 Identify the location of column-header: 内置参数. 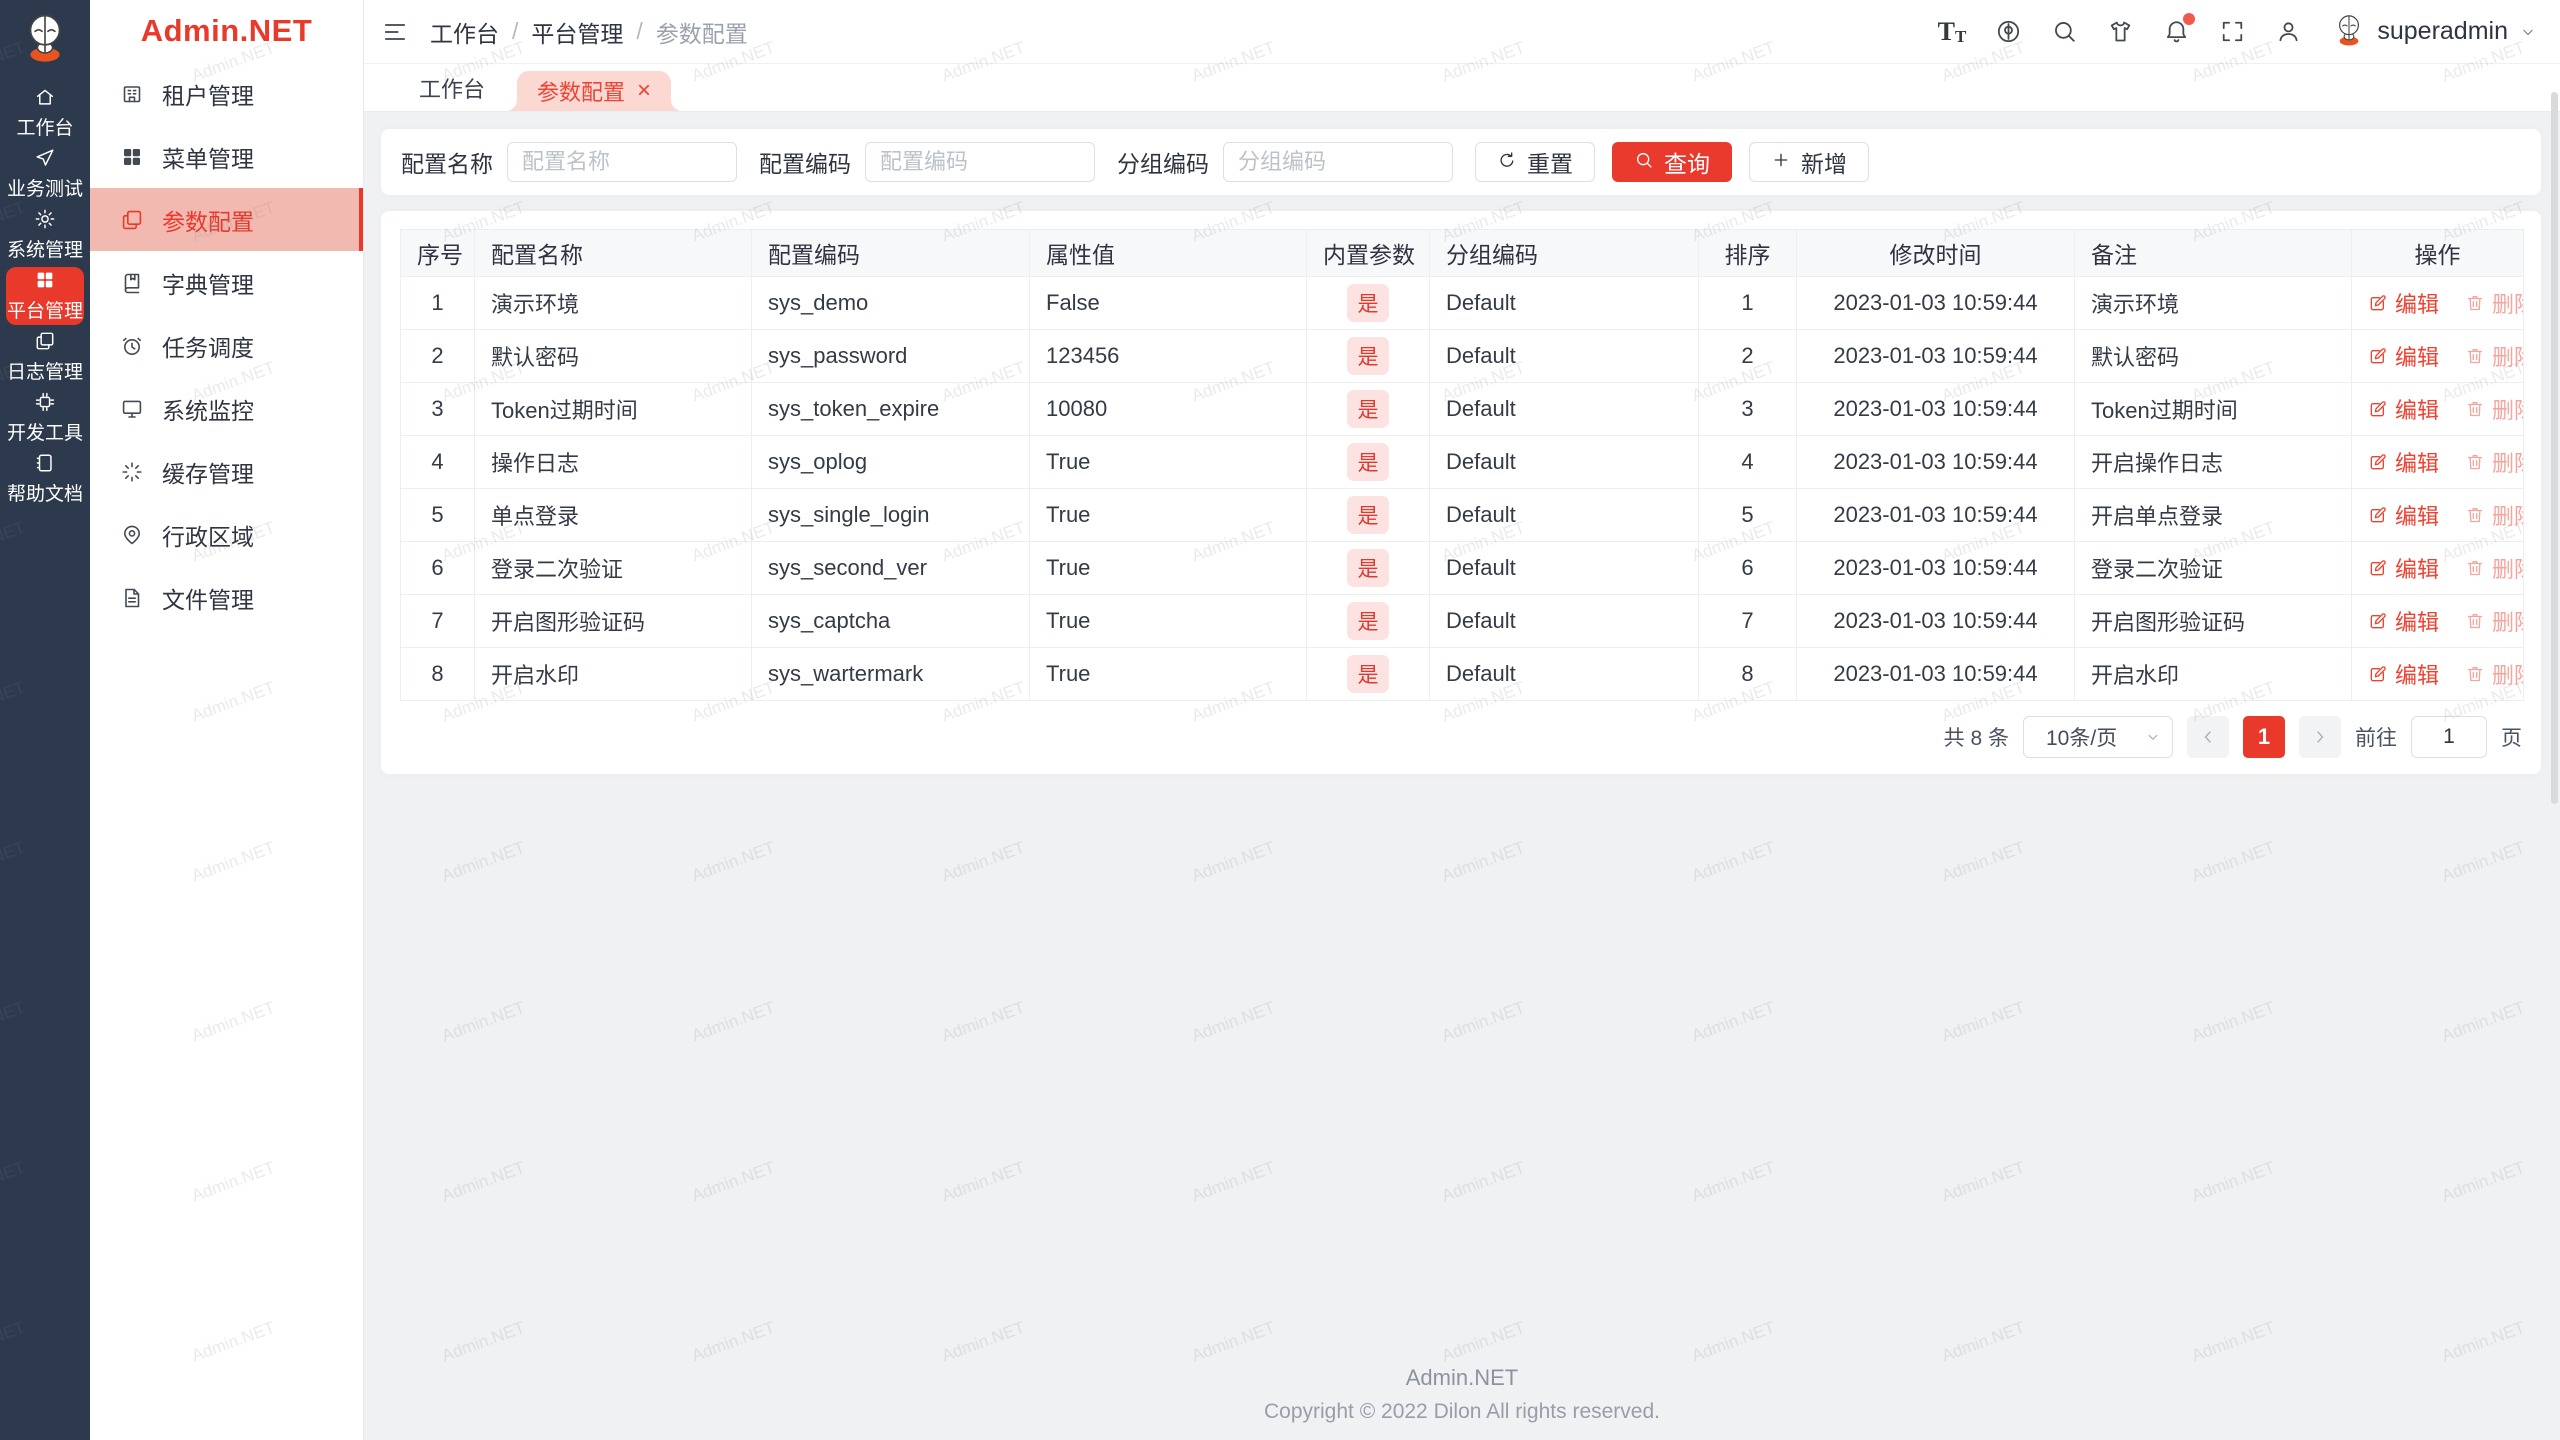
(1368, 253).